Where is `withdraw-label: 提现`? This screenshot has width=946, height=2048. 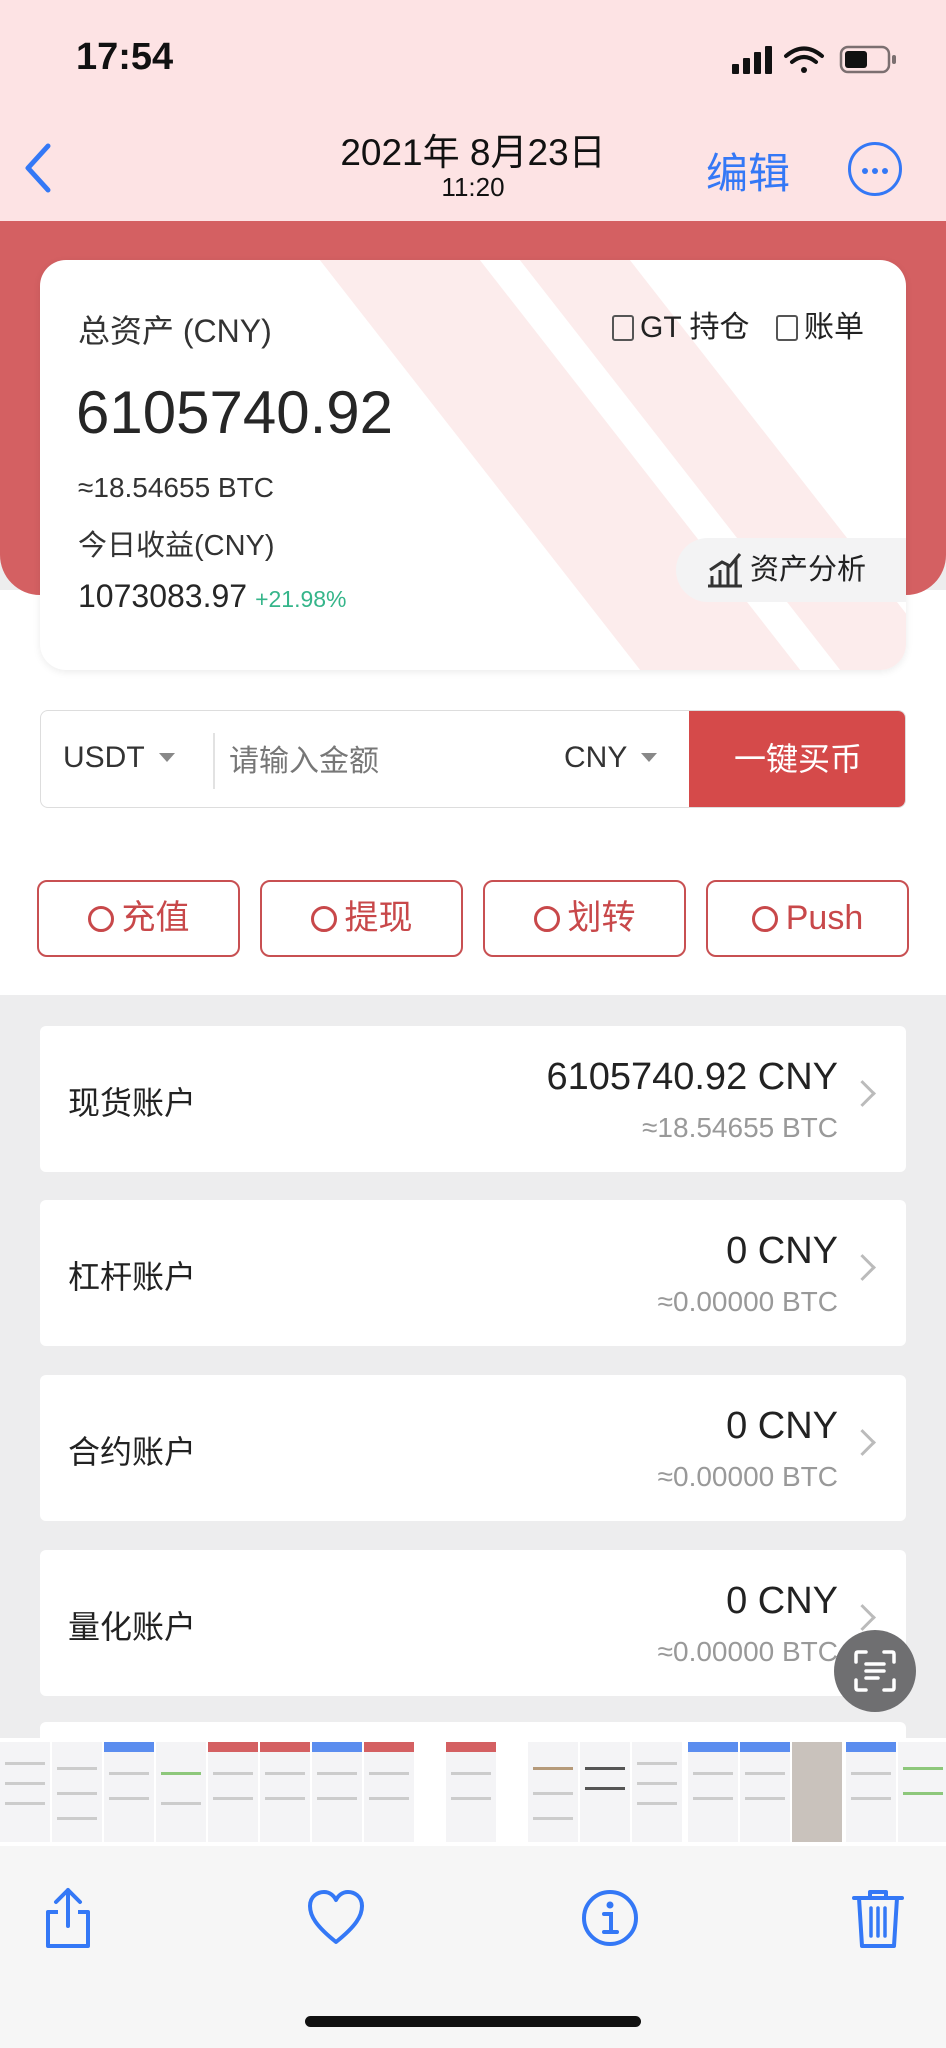
withdraw-label: 提现 is located at coordinates (378, 918).